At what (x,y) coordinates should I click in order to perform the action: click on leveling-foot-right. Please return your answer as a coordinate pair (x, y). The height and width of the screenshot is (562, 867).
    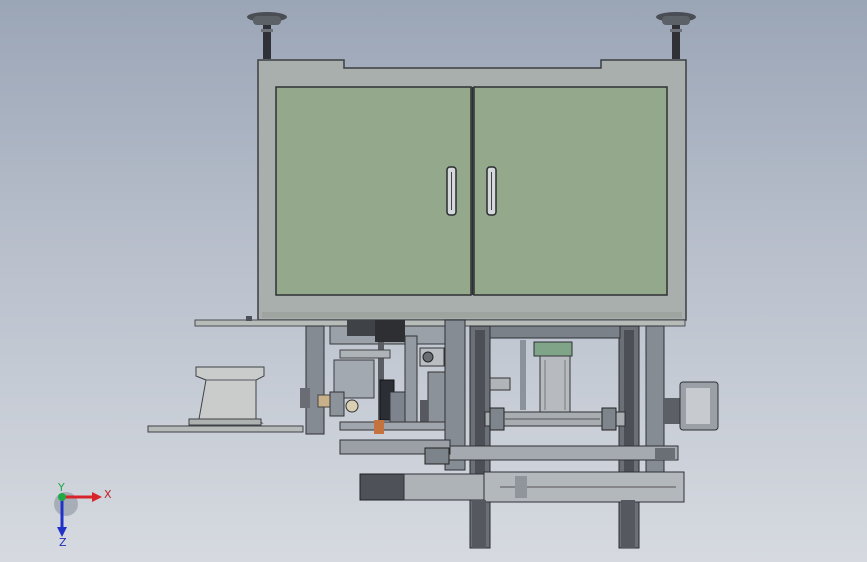
    Looking at the image, I should click on (676, 35).